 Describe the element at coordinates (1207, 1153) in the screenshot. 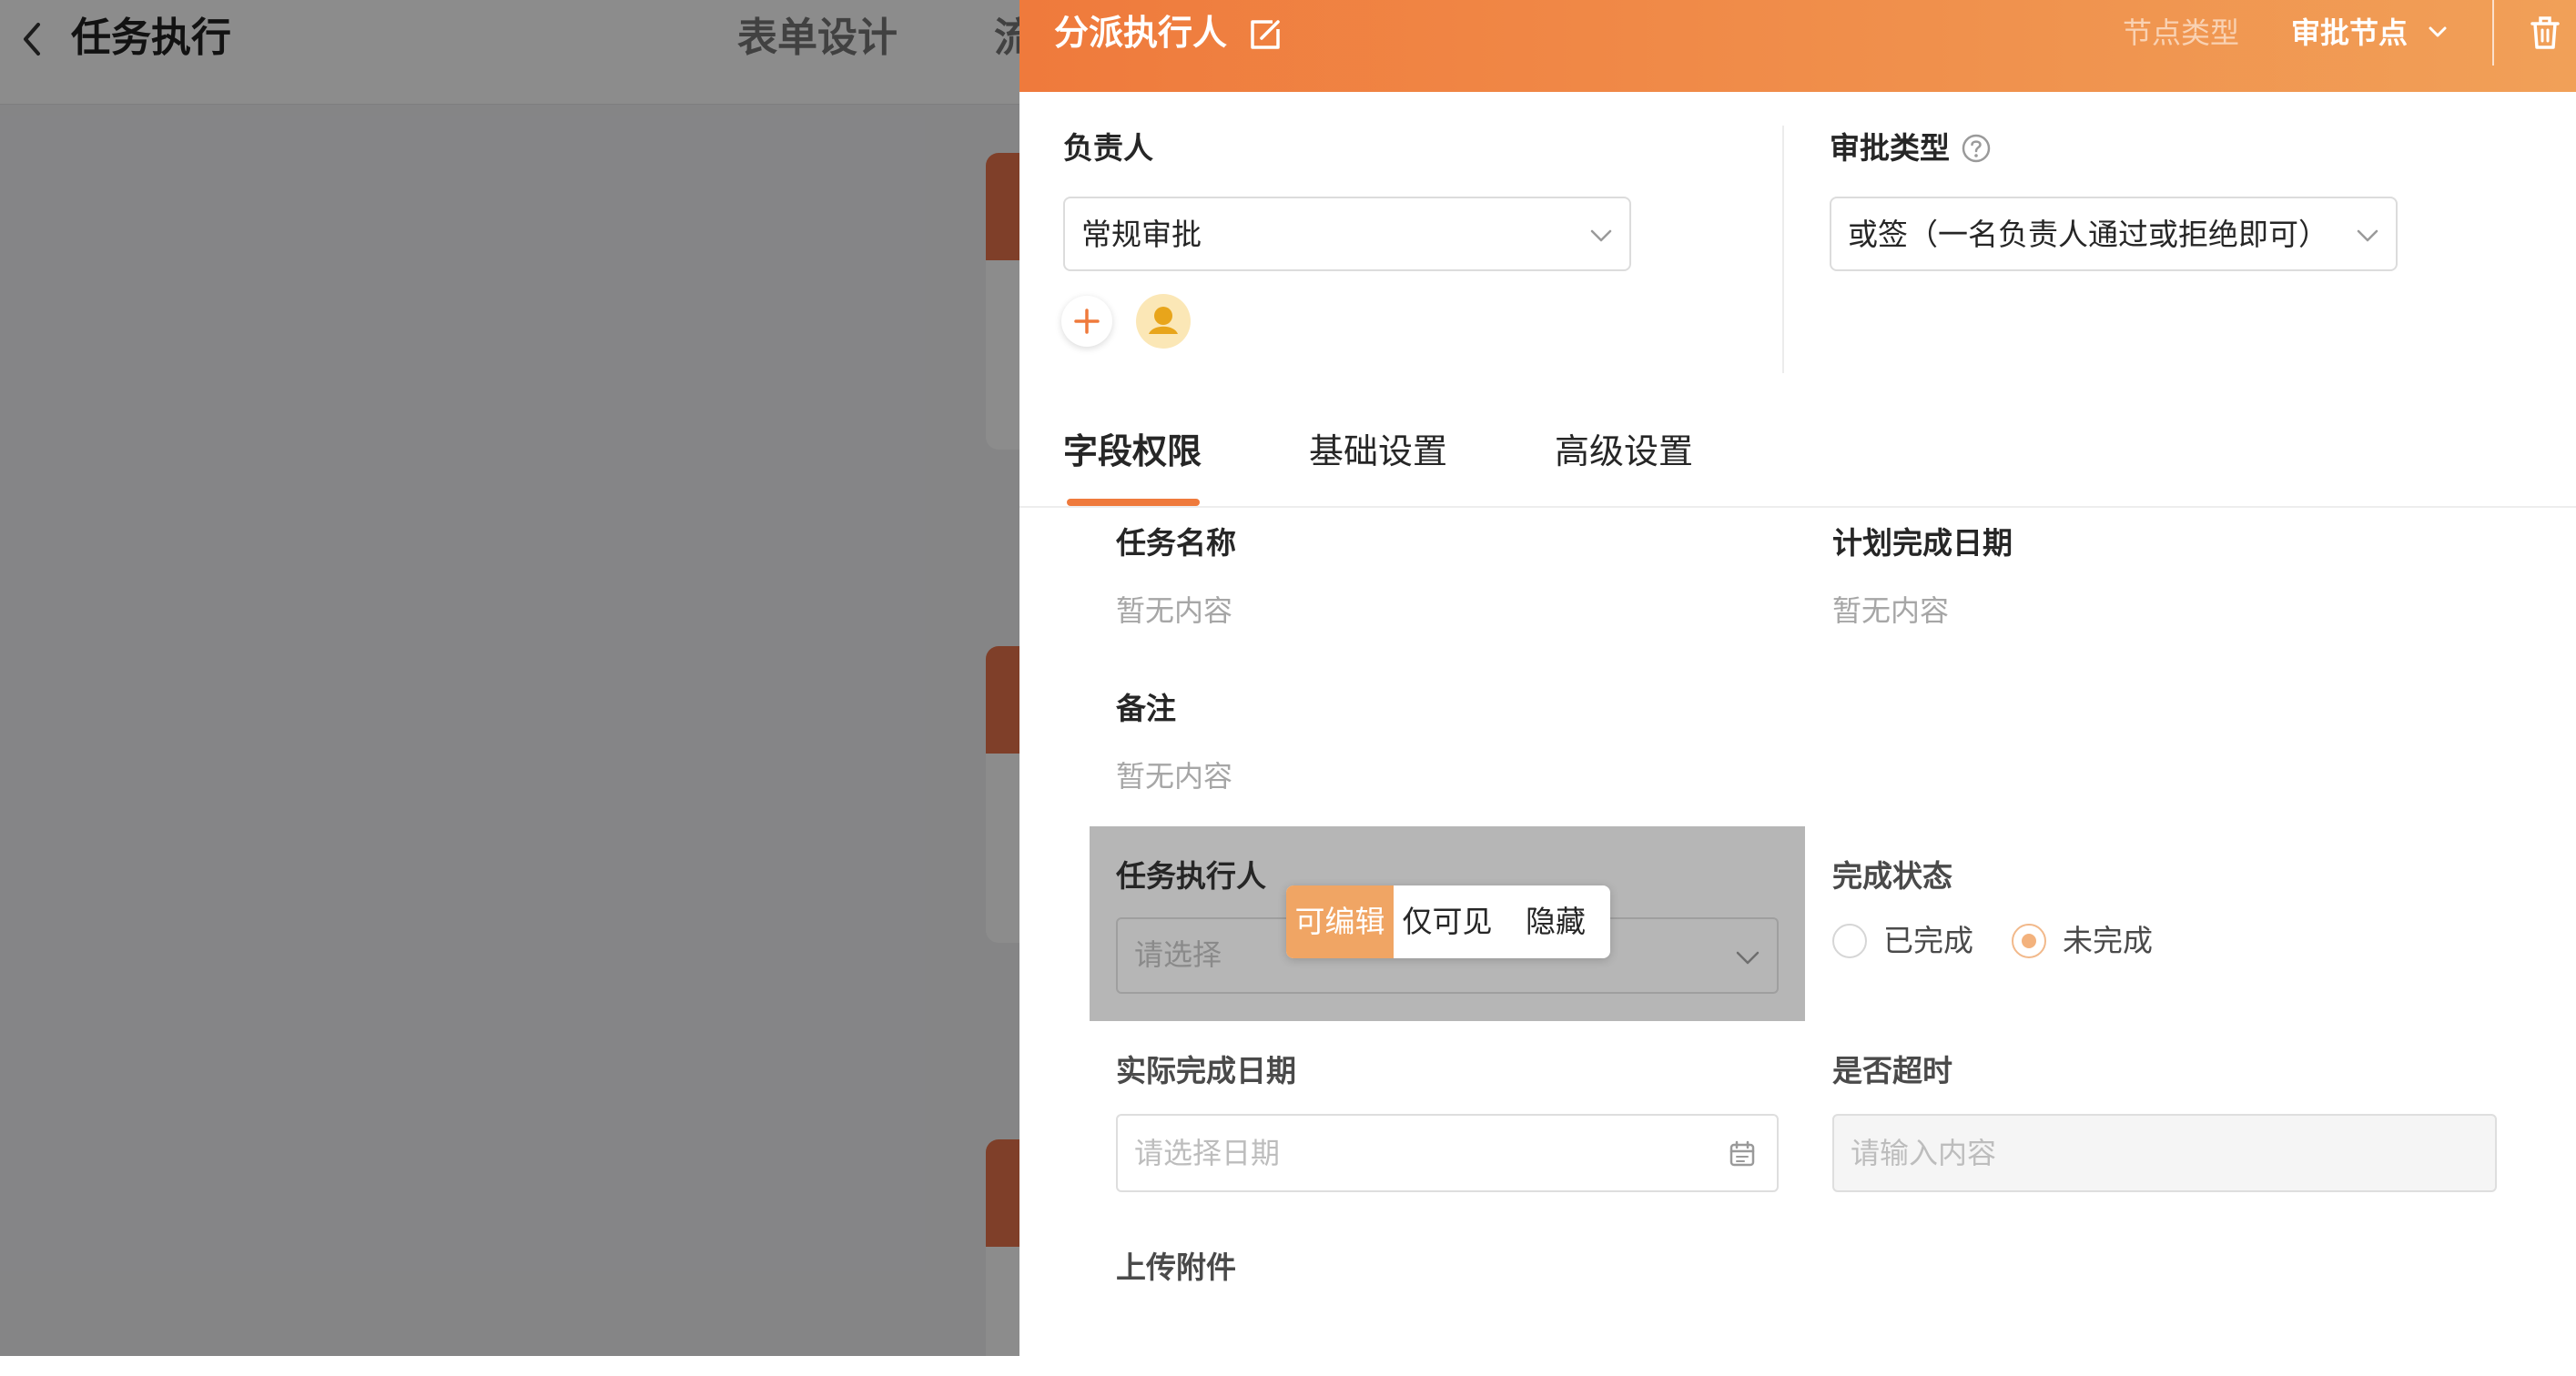

I see `actual-date-placeholder: 请选择日期` at that location.